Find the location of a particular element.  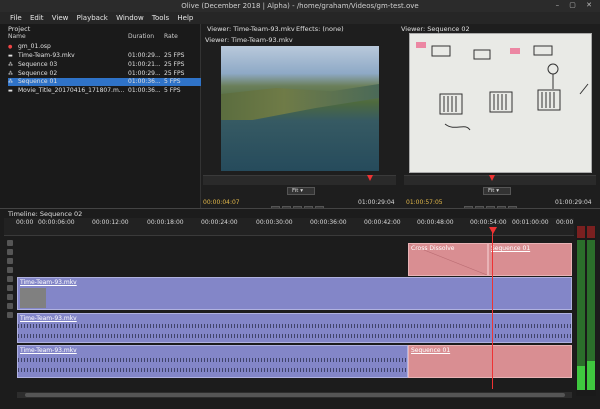

timeline-playhead is located at coordinates (492, 309).